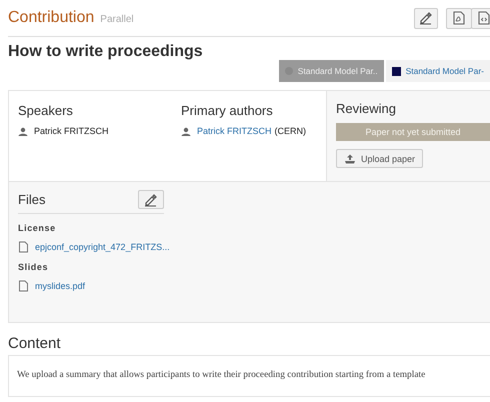 The width and height of the screenshot is (490, 402). Describe the element at coordinates (350, 159) in the screenshot. I see `upload-icon` at that location.